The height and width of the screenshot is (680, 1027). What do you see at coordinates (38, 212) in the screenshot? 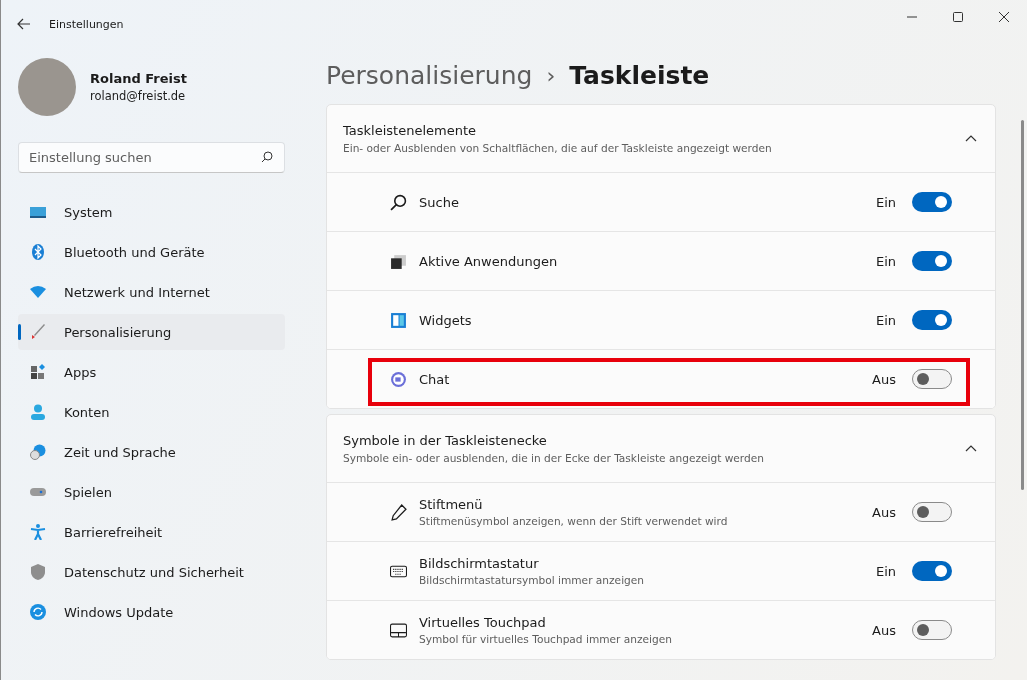
I see `monitor-icon` at bounding box center [38, 212].